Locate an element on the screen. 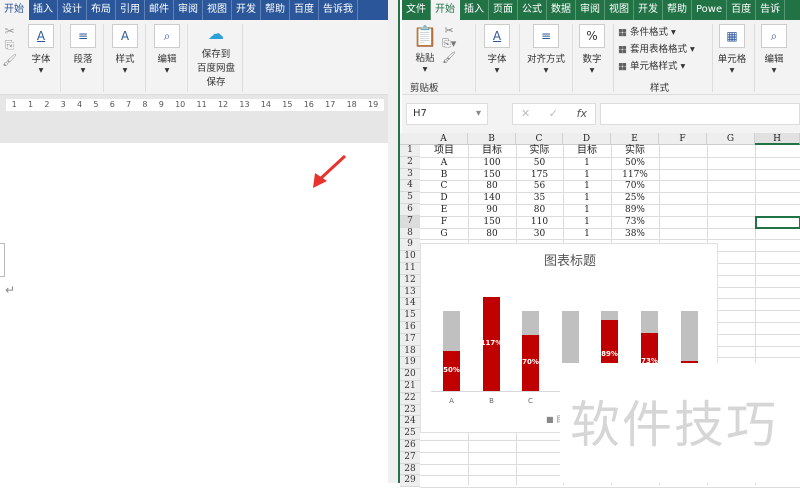  column-header: E is located at coordinates (635, 139).